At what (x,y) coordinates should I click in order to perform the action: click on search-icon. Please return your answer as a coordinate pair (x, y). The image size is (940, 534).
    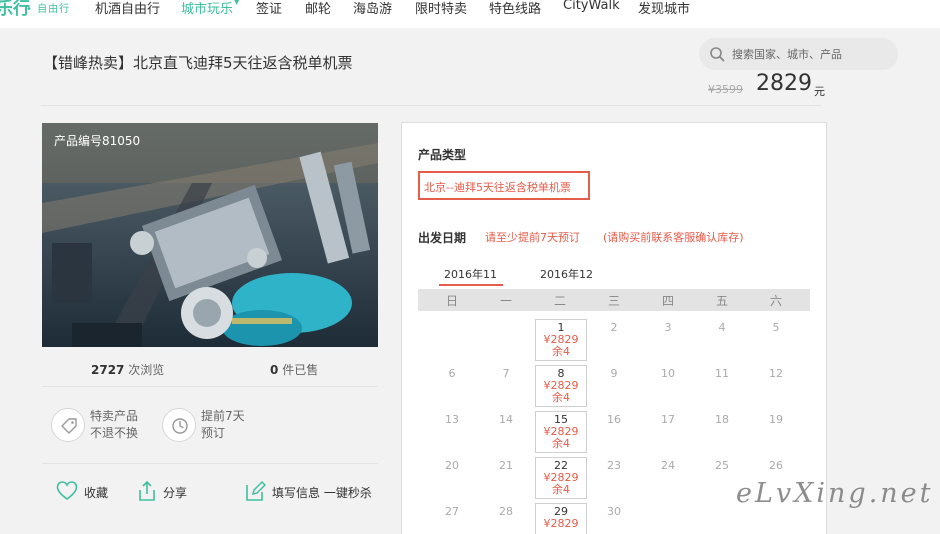
    Looking at the image, I should click on (717, 54).